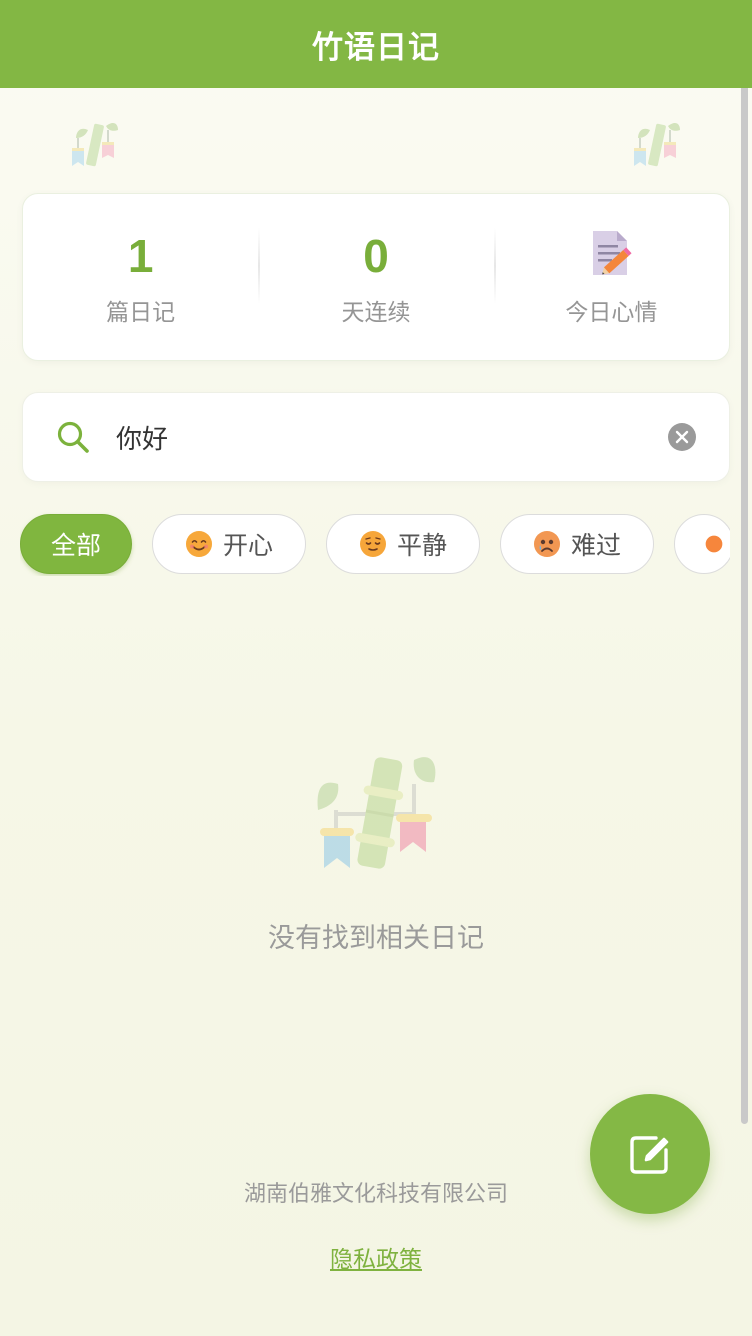 This screenshot has height=1336, width=752. I want to click on stat-streak: 0 天连续, so click(375, 277).